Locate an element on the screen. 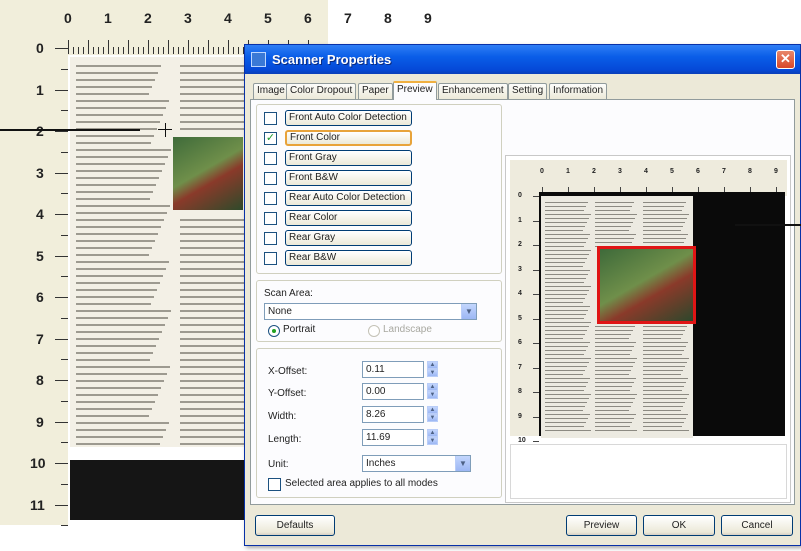  tab-preview: Preview is located at coordinates (415, 90).